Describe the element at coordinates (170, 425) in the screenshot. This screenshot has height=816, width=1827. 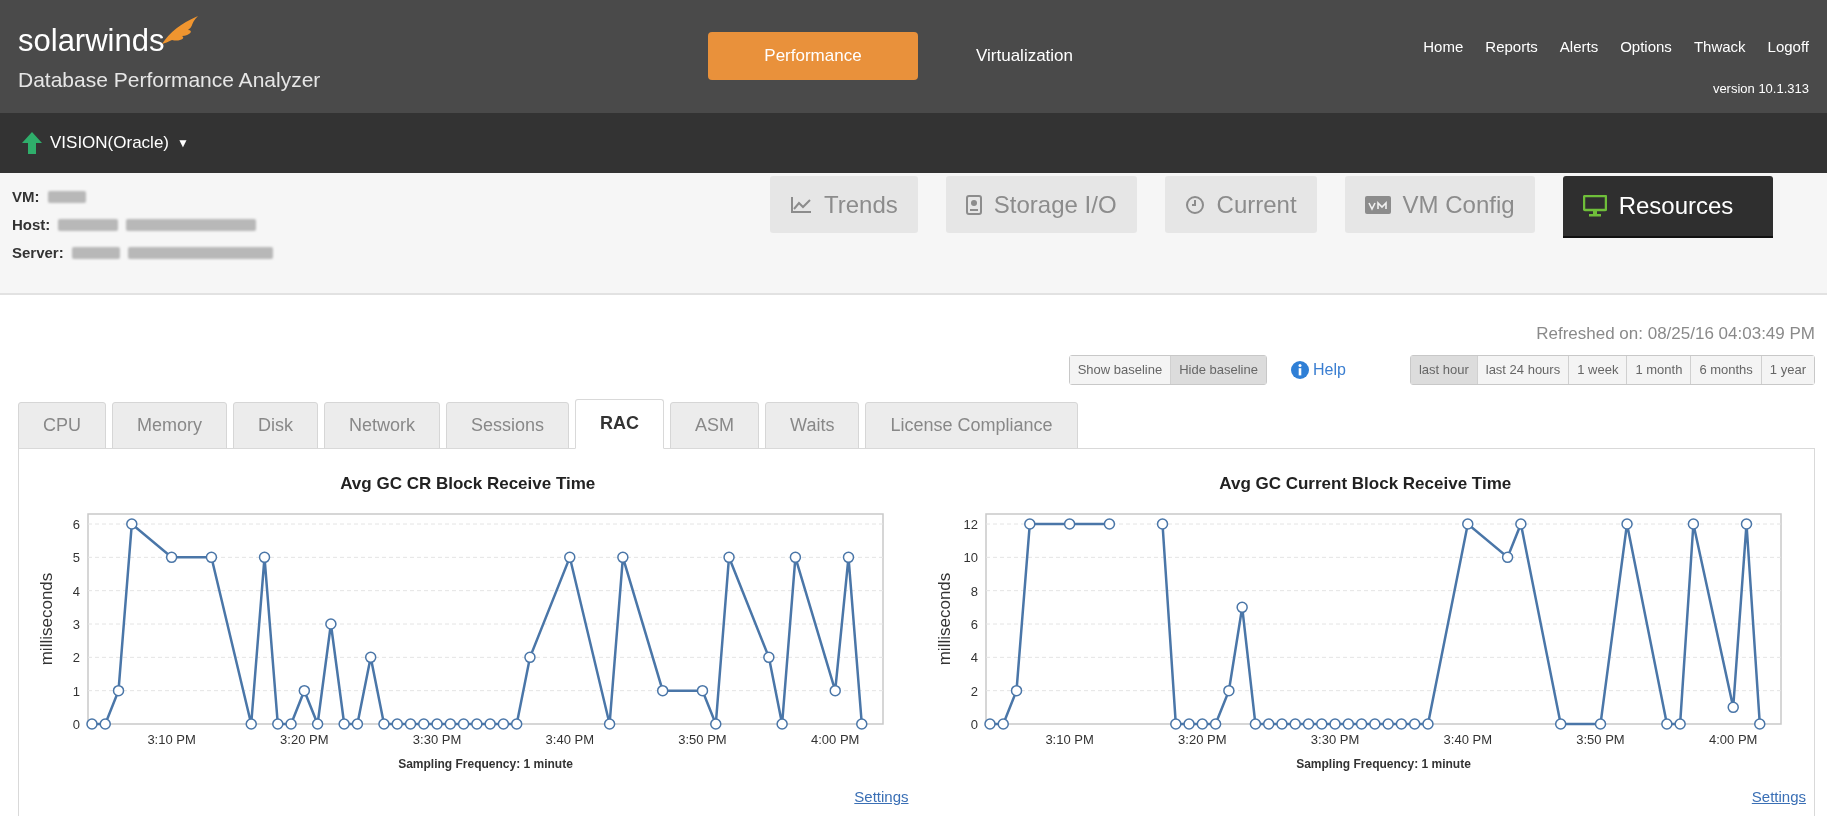
I see `section-tab: Memory` at that location.